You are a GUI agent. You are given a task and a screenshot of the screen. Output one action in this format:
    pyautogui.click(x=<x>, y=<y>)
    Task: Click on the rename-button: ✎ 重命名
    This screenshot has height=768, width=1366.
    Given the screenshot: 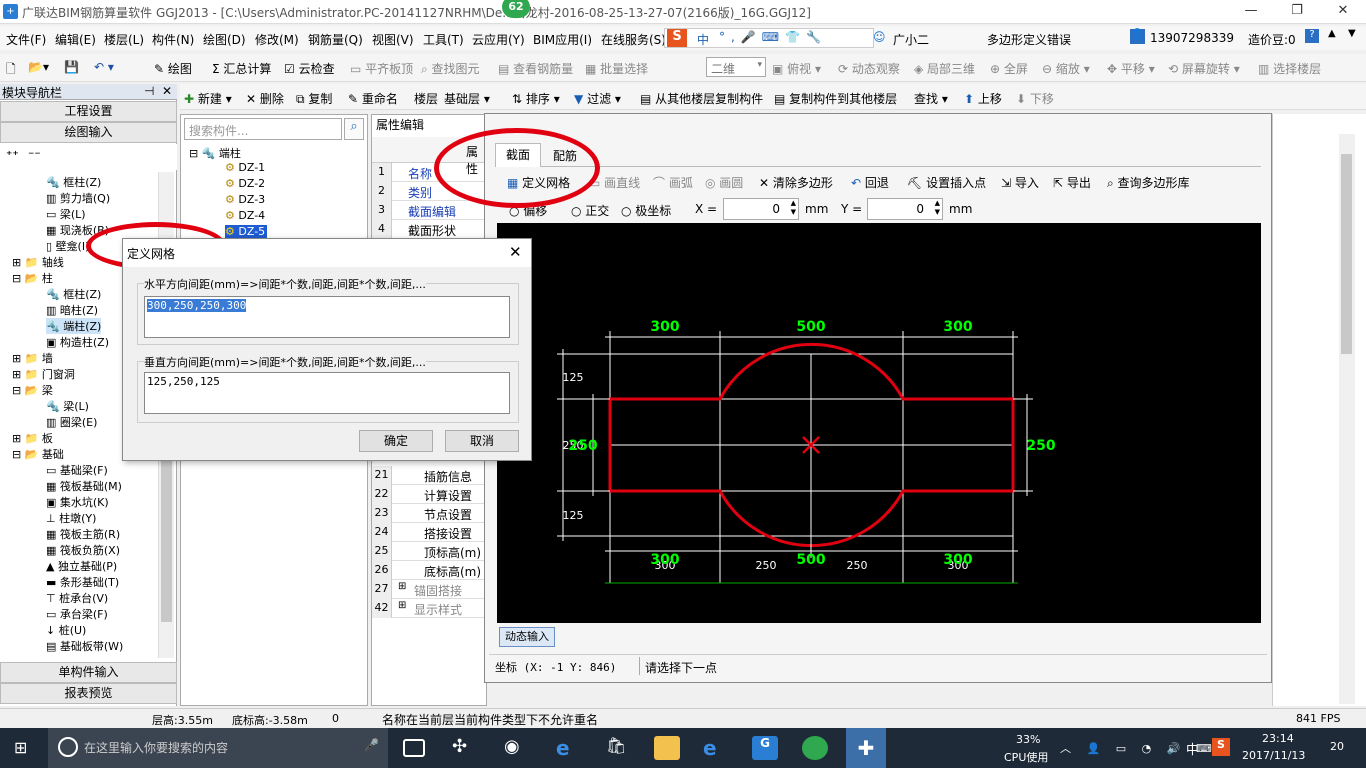 What is the action you would take?
    pyautogui.click(x=373, y=98)
    